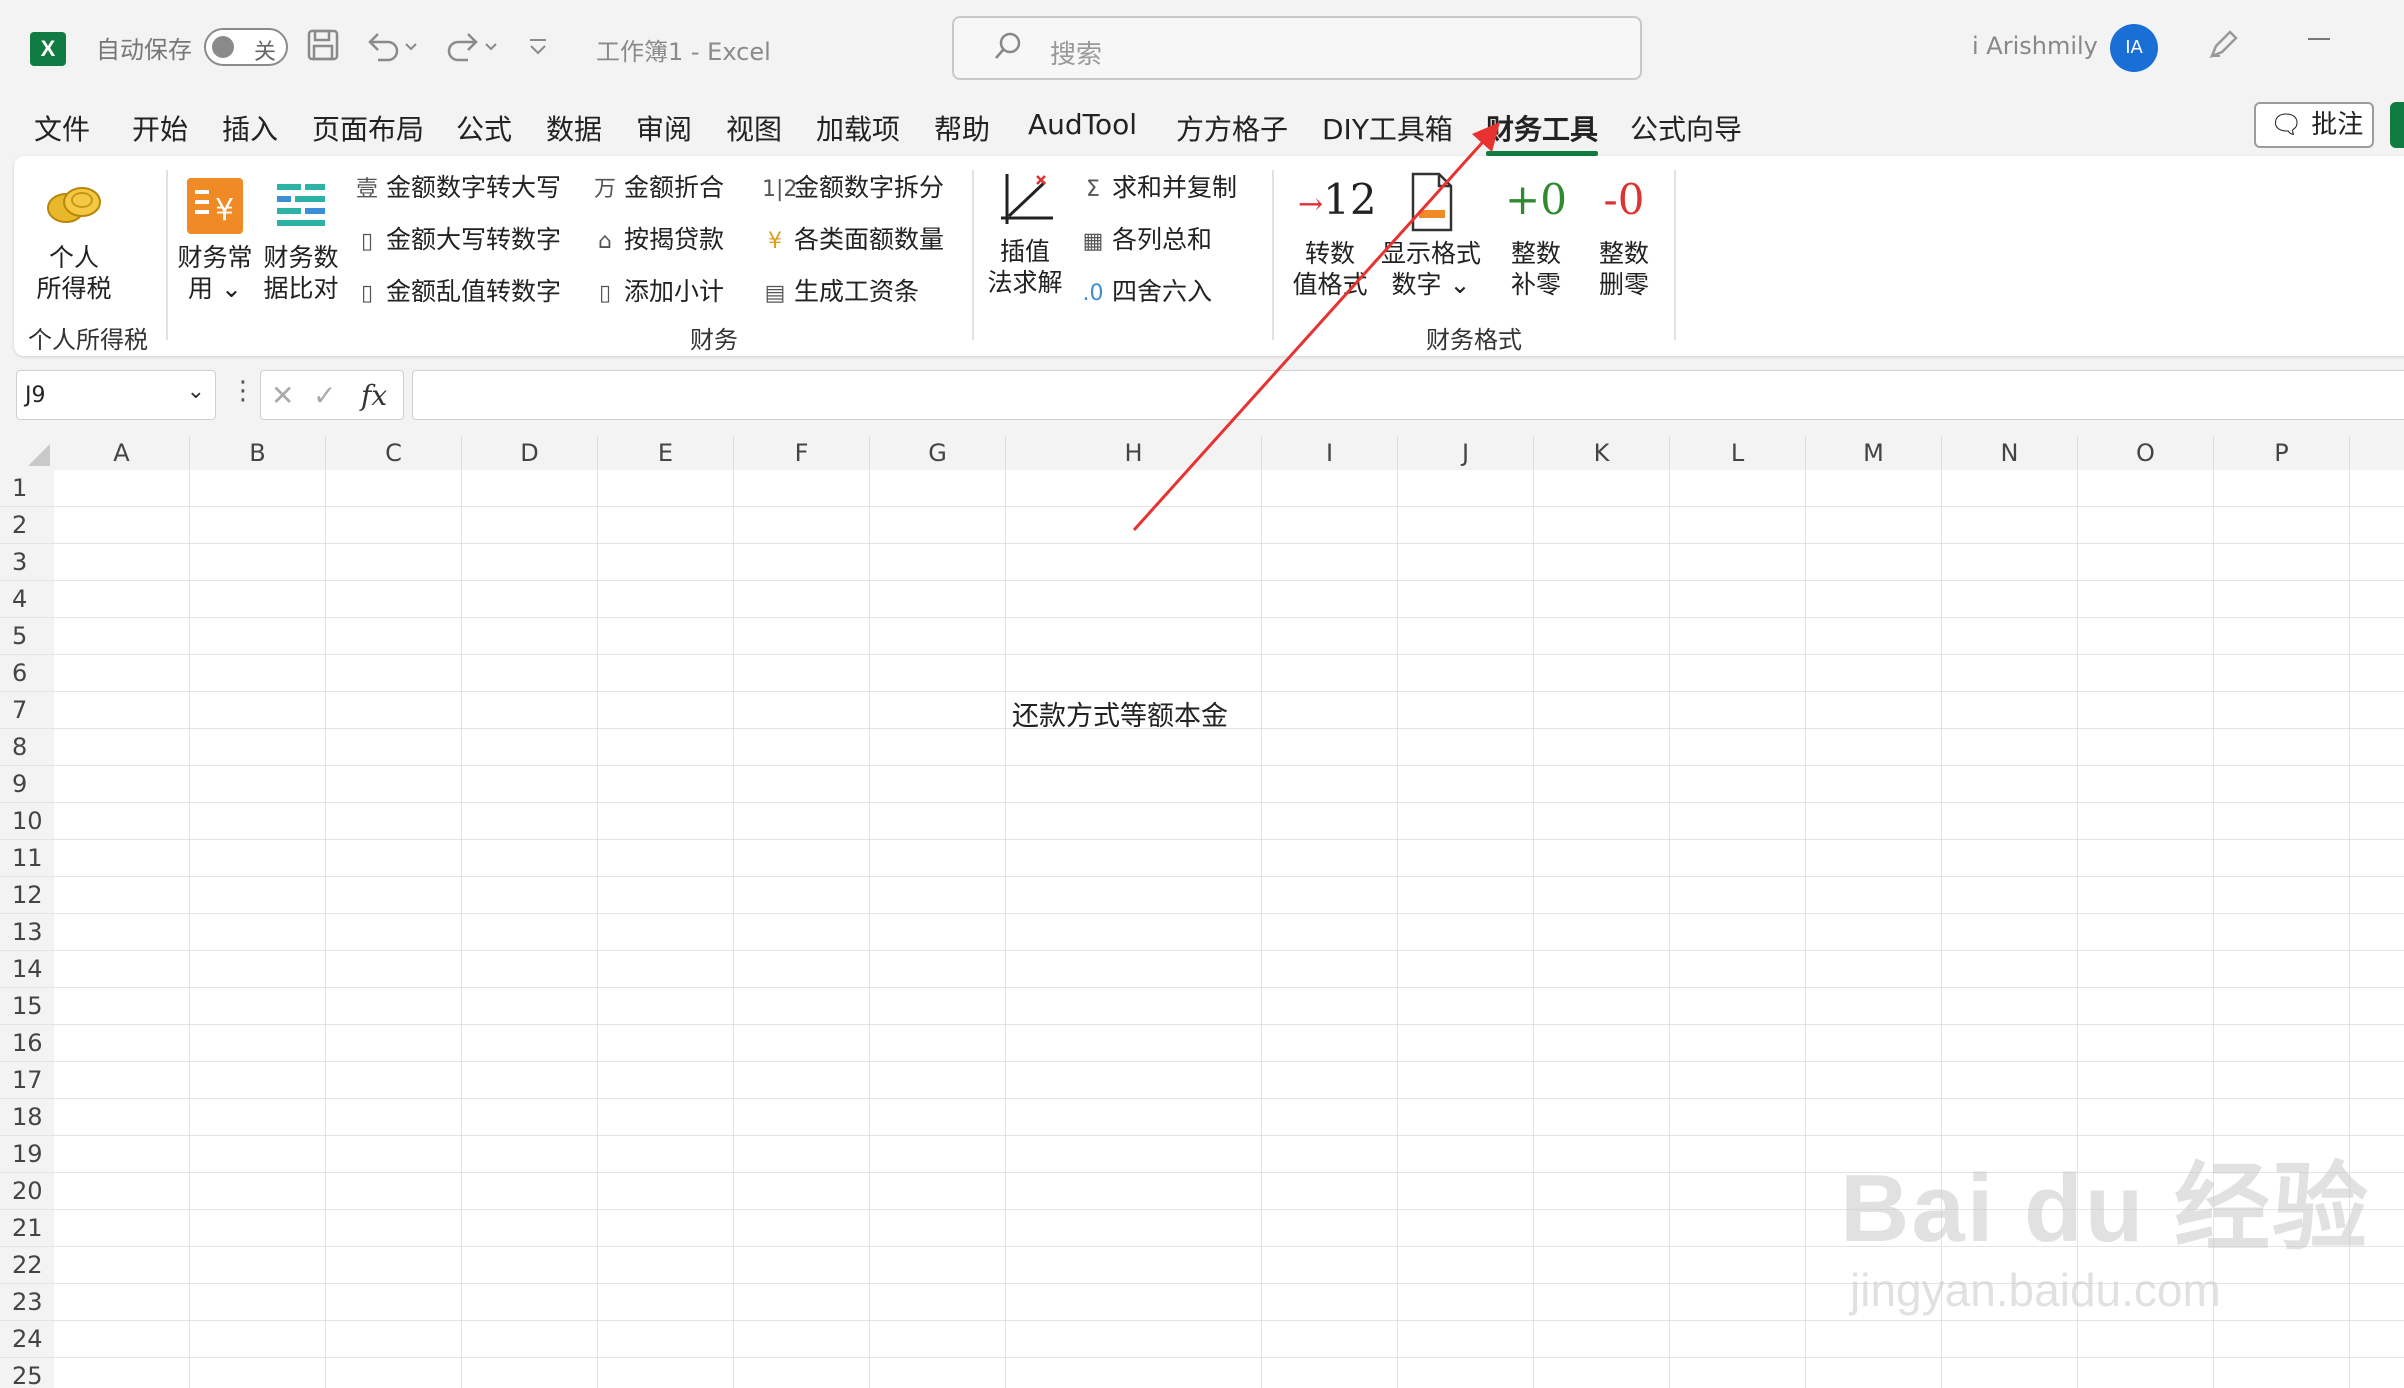 The height and width of the screenshot is (1388, 2404). Describe the element at coordinates (840, 292) in the screenshot. I see `generate-payslip-button: ▤ 生成工资条` at that location.